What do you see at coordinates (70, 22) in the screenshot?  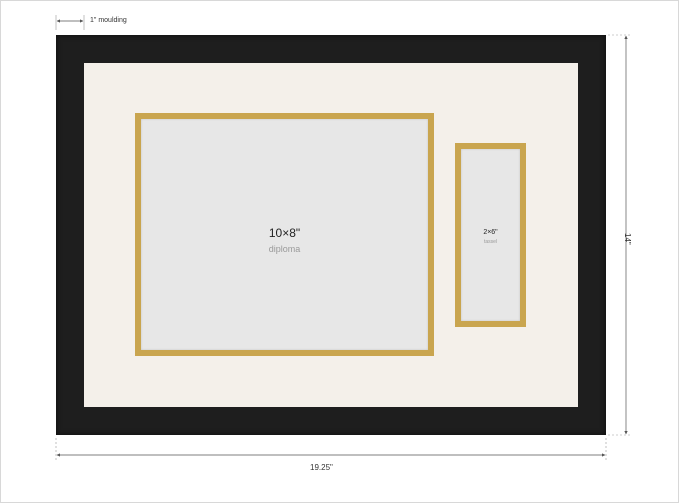 I see `moulding-dimension` at bounding box center [70, 22].